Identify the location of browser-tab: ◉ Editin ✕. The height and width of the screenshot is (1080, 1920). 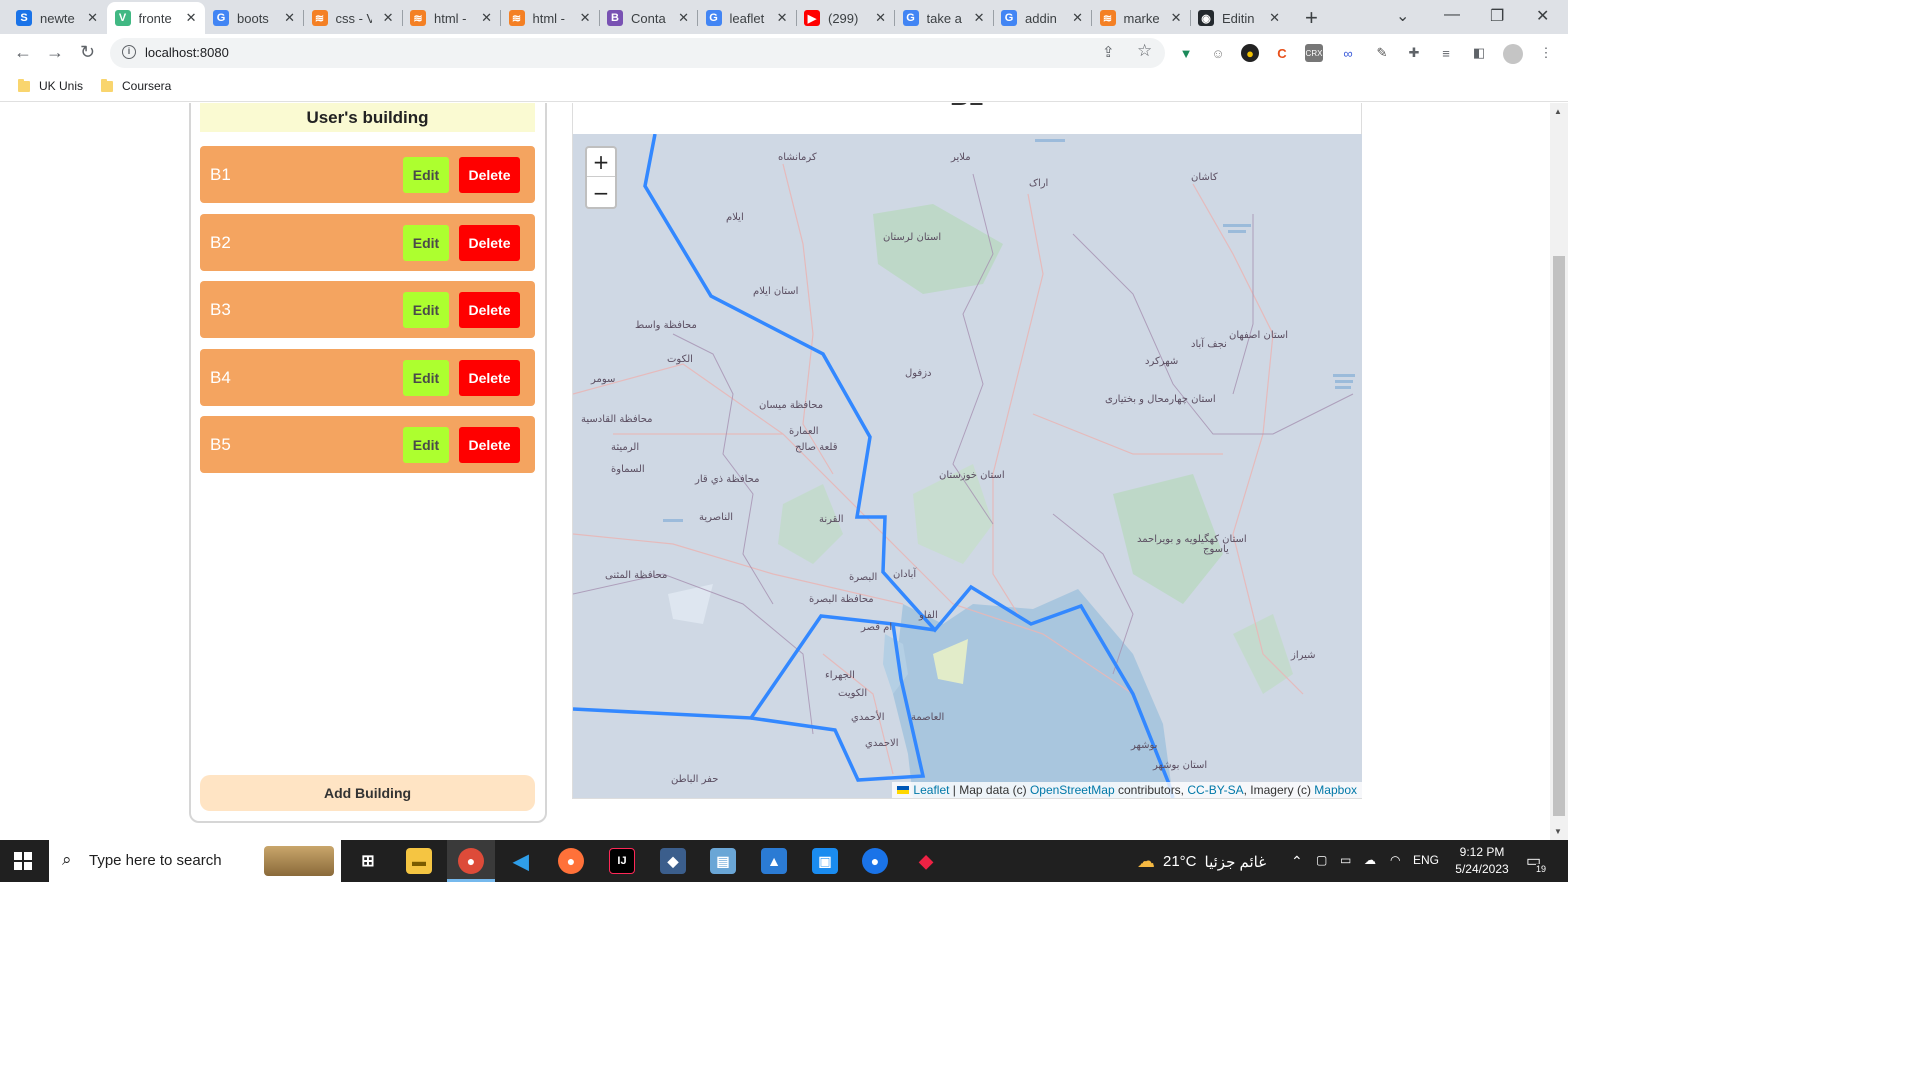
(1239, 18).